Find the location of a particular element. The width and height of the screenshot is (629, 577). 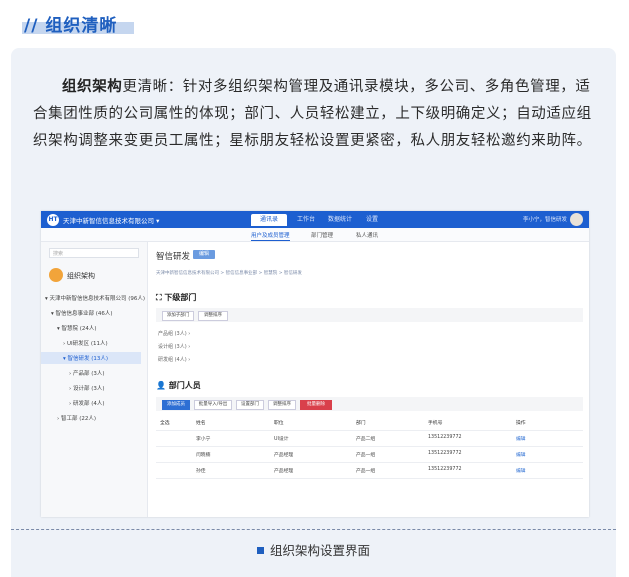

members-title: 部门人员 is located at coordinates (184, 385).